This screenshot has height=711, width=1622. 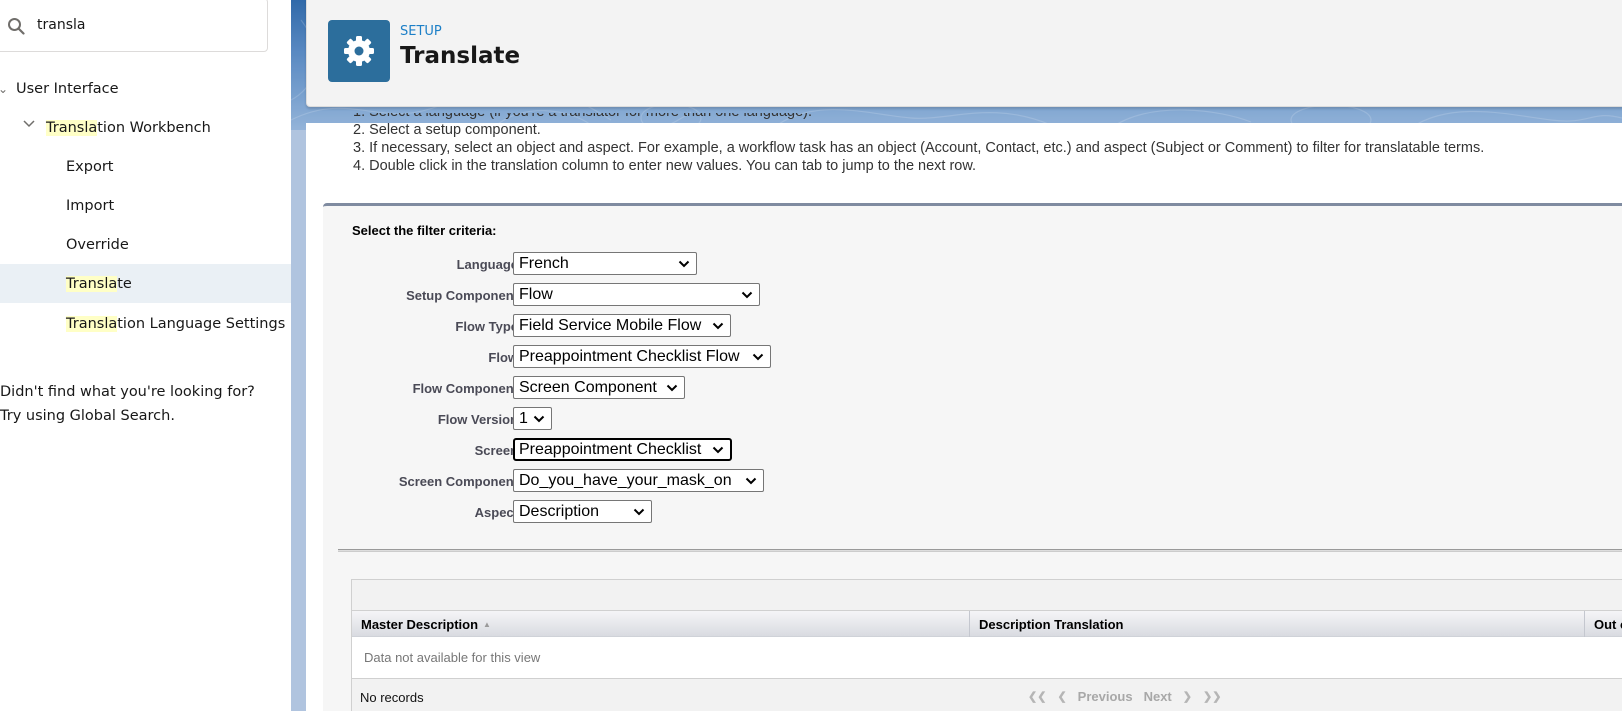 I want to click on aspect-value: Description, so click(x=559, y=511).